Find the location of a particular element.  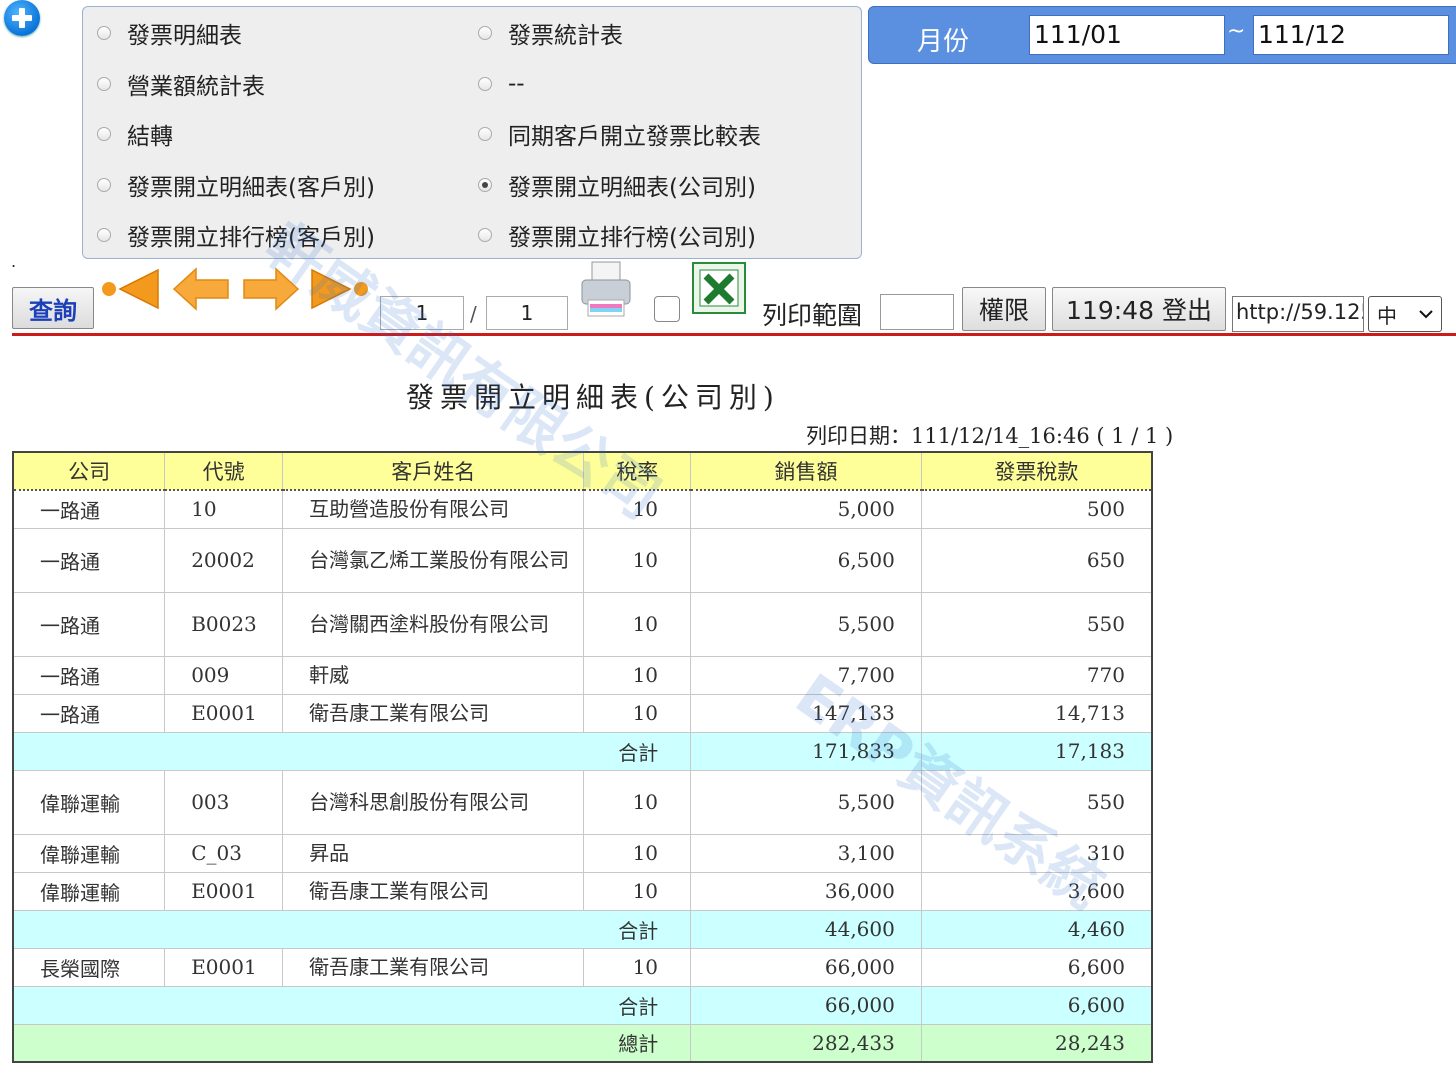

last-page-icon is located at coordinates (338, 289).